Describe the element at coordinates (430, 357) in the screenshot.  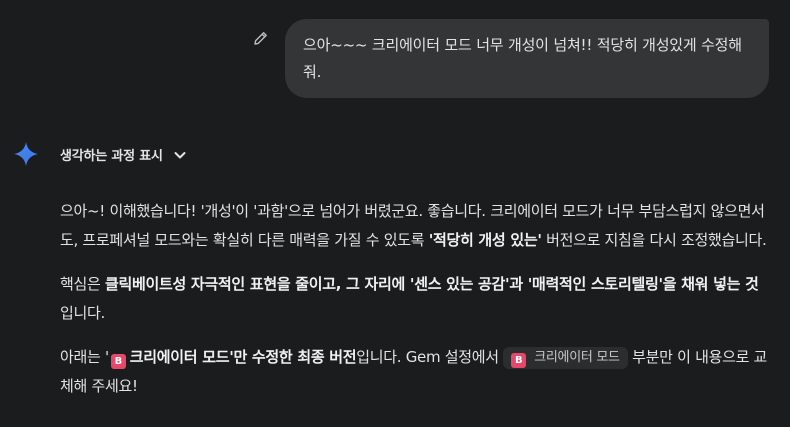
I see `p3-text-c: 입니다. Gem 설정에서` at that location.